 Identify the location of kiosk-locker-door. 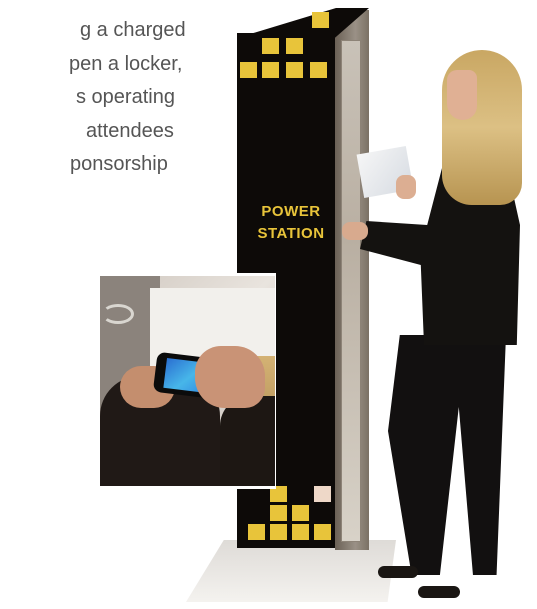
(351, 291).